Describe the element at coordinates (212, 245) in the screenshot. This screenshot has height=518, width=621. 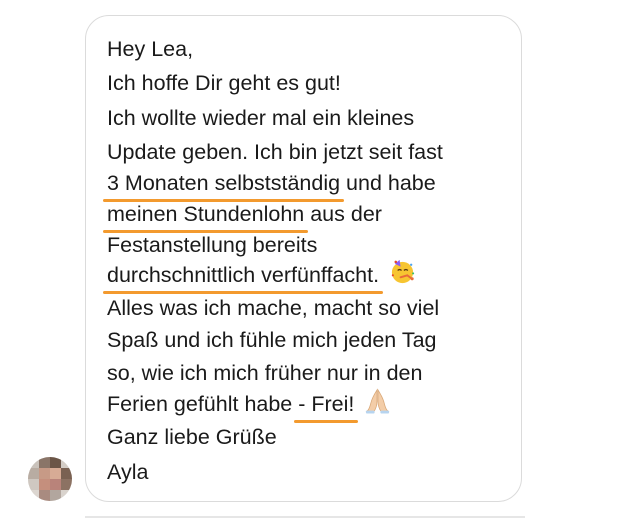
I see `message-line-7: Festanstellung bereits` at that location.